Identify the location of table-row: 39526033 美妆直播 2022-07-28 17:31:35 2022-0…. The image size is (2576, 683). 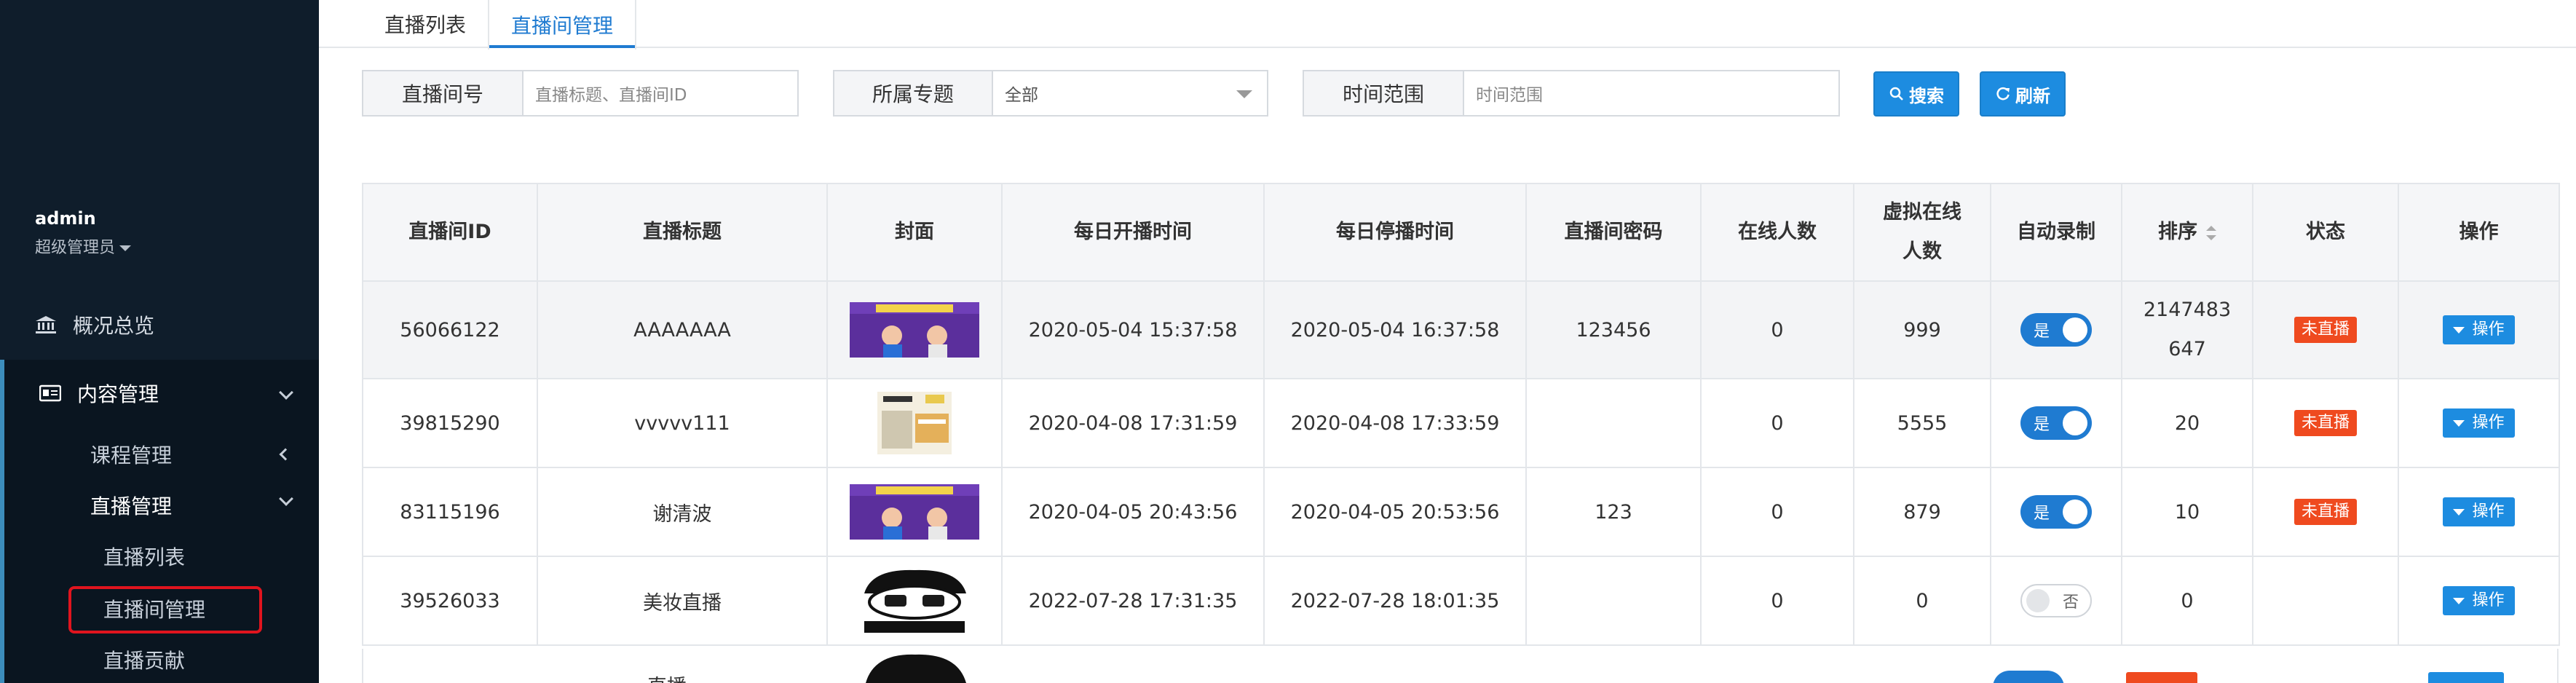
(1461, 601).